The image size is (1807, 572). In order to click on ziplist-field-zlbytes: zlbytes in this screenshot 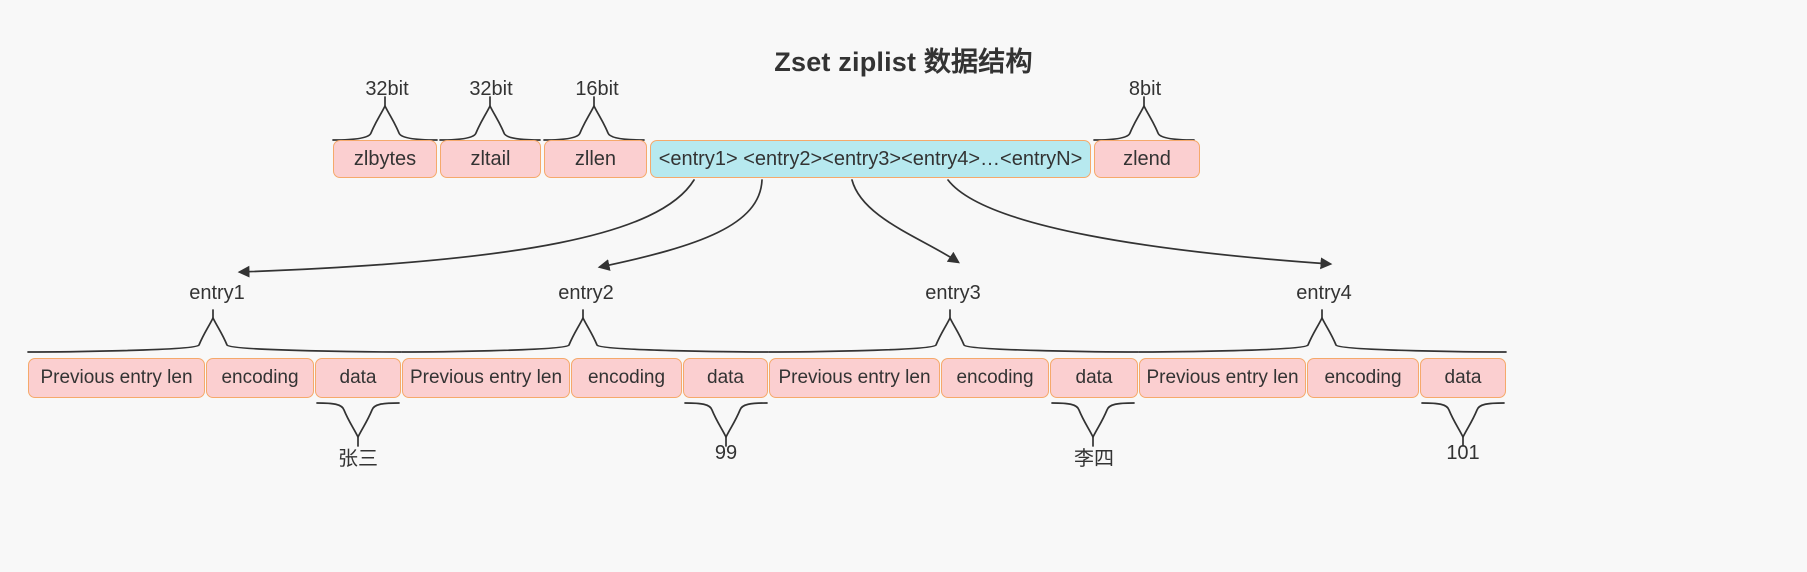, I will do `click(385, 159)`.